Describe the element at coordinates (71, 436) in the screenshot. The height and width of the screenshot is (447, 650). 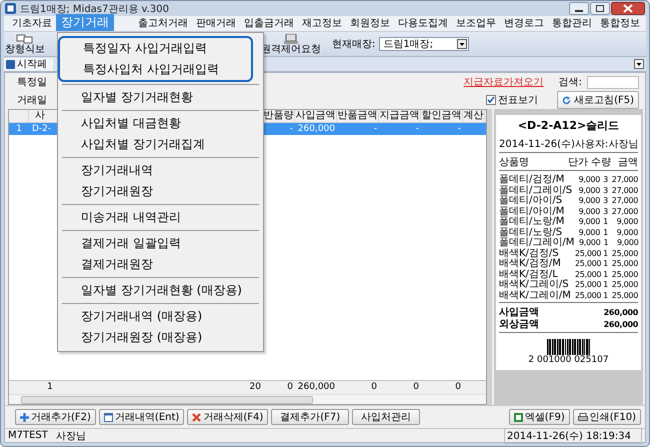
I see `status-text: 사장님` at that location.